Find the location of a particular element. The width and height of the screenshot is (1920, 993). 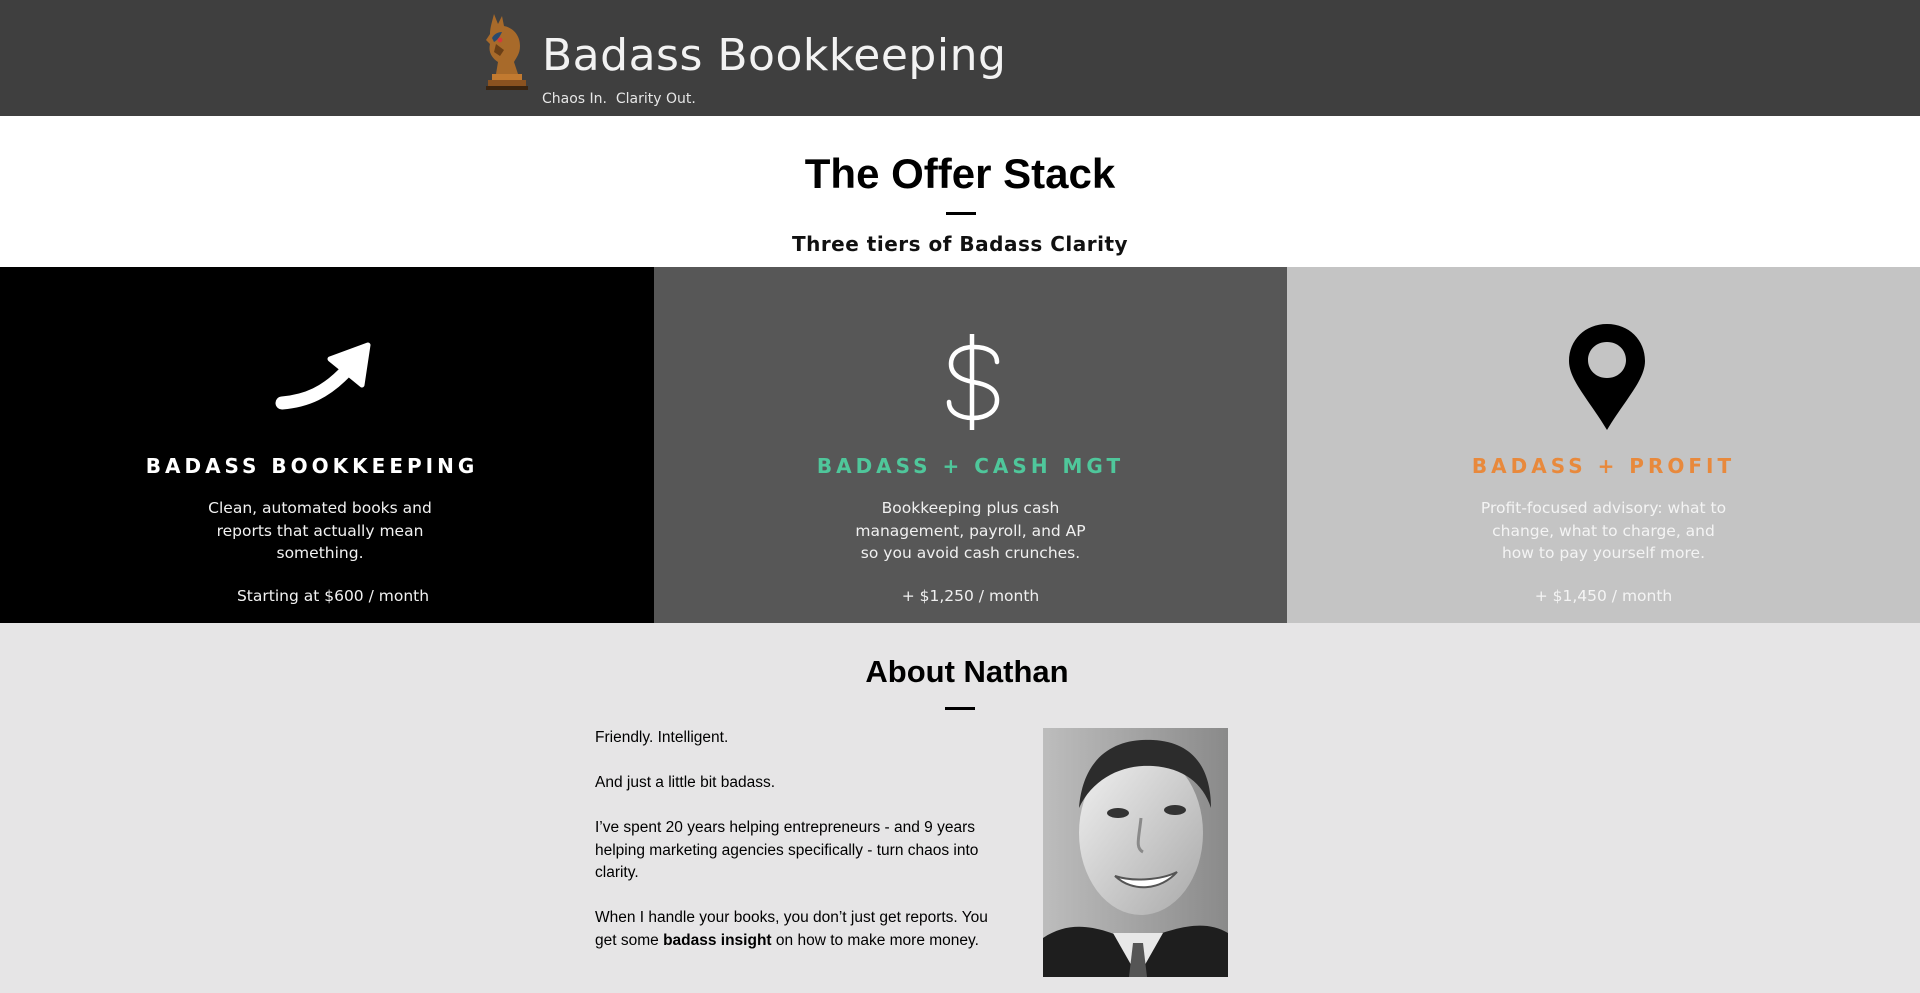

site-title: Badass Bookkeeping is located at coordinates (774, 55).